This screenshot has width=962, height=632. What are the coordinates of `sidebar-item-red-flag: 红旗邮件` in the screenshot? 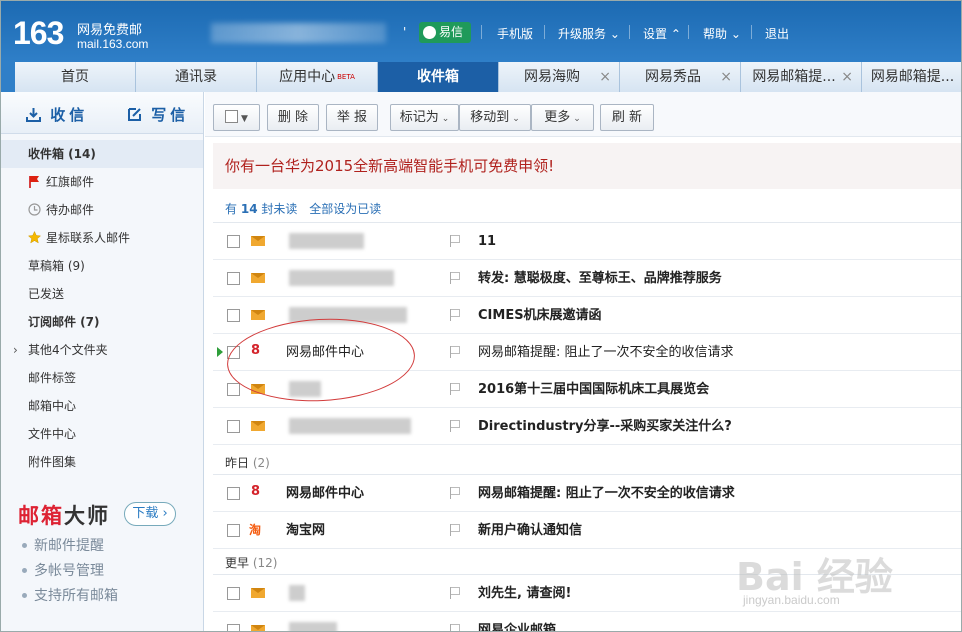 It's located at (102, 182).